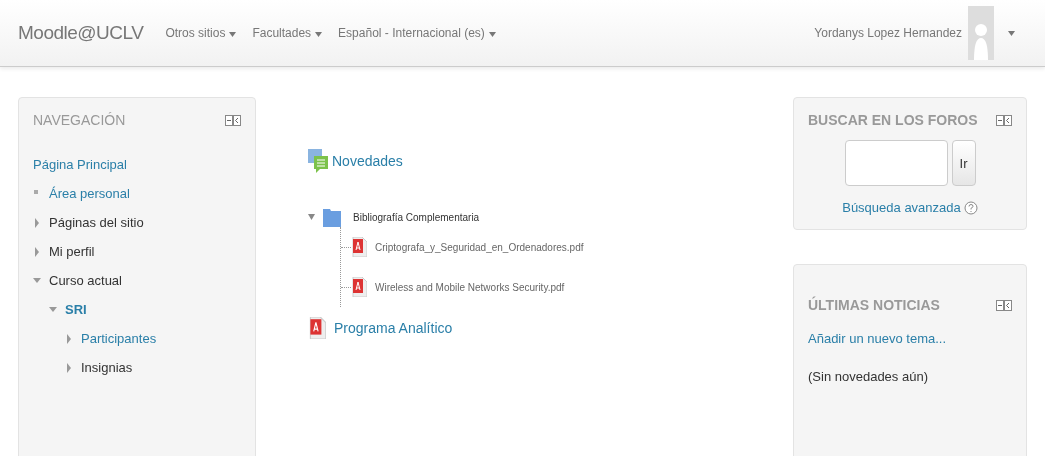  Describe the element at coordinates (874, 305) in the screenshot. I see `block-title: ÚLTIMAS NOTICIAS` at that location.